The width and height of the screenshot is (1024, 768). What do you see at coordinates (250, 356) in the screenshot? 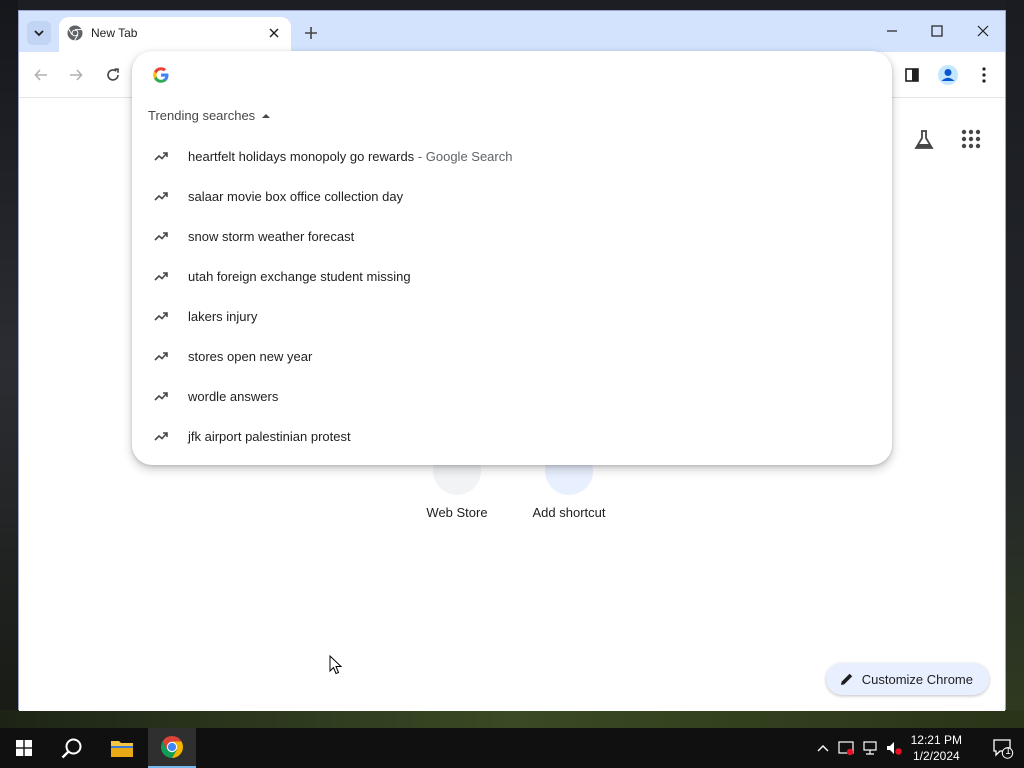
I see `suggestion-text: stores open new year` at bounding box center [250, 356].